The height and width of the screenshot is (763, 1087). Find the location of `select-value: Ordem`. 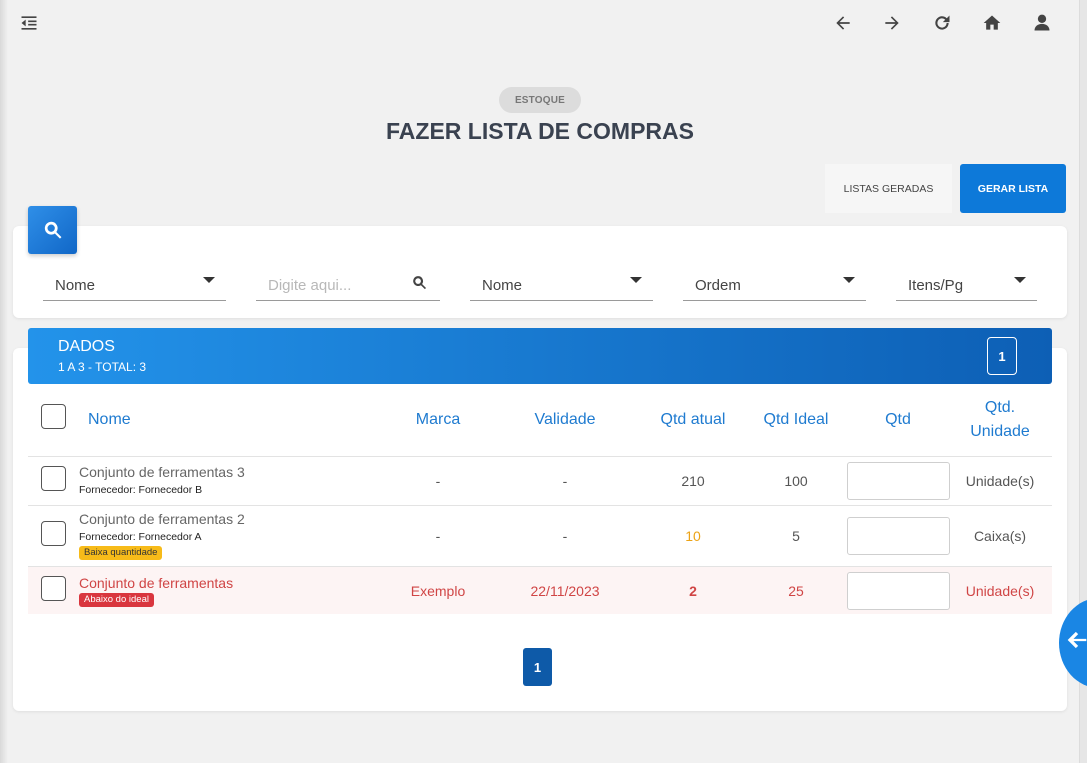

select-value: Ordem is located at coordinates (718, 285).